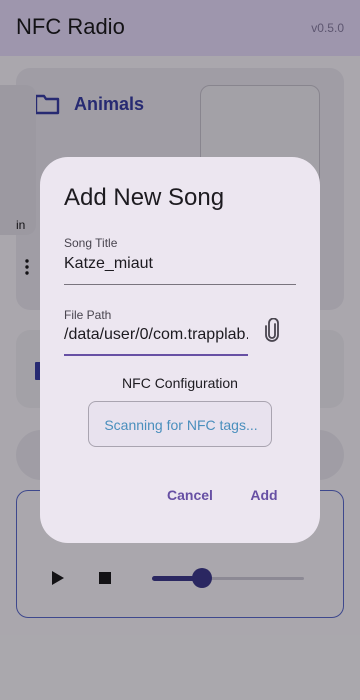 This screenshot has height=700, width=360. Describe the element at coordinates (91, 243) in the screenshot. I see `song-title-label: Song Title` at that location.